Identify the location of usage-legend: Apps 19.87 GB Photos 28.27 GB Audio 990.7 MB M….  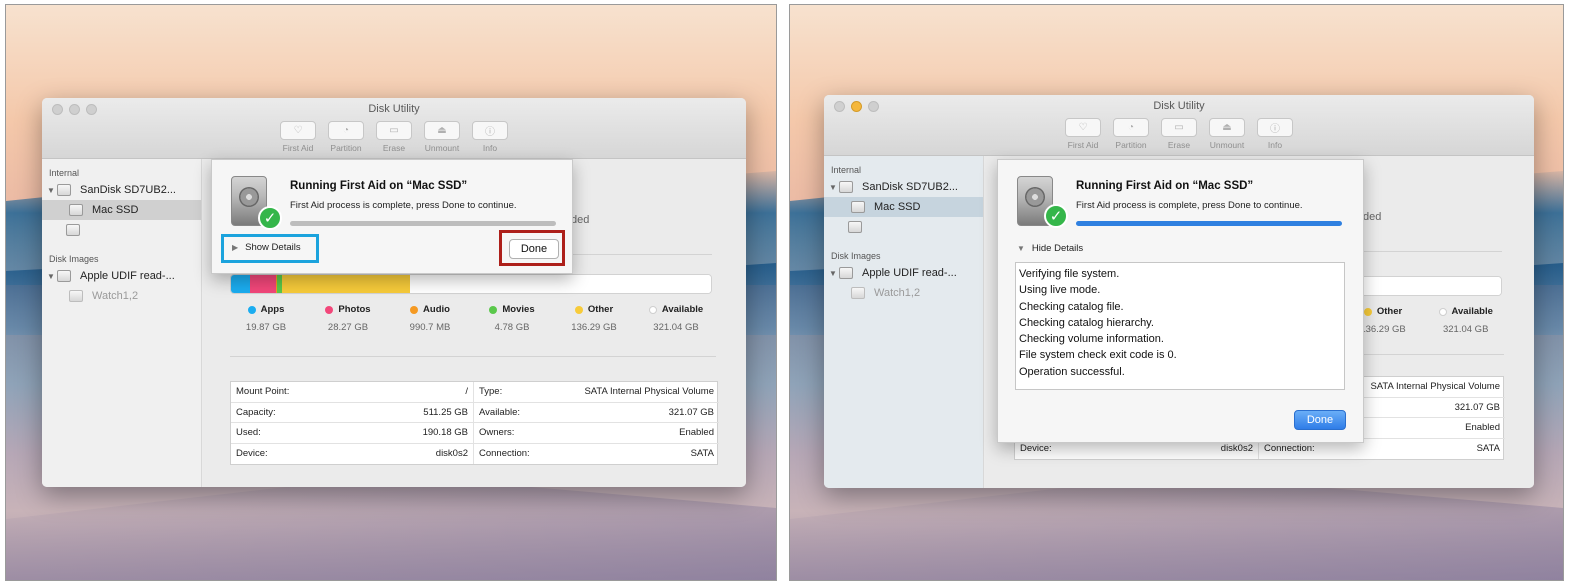
(471, 318).